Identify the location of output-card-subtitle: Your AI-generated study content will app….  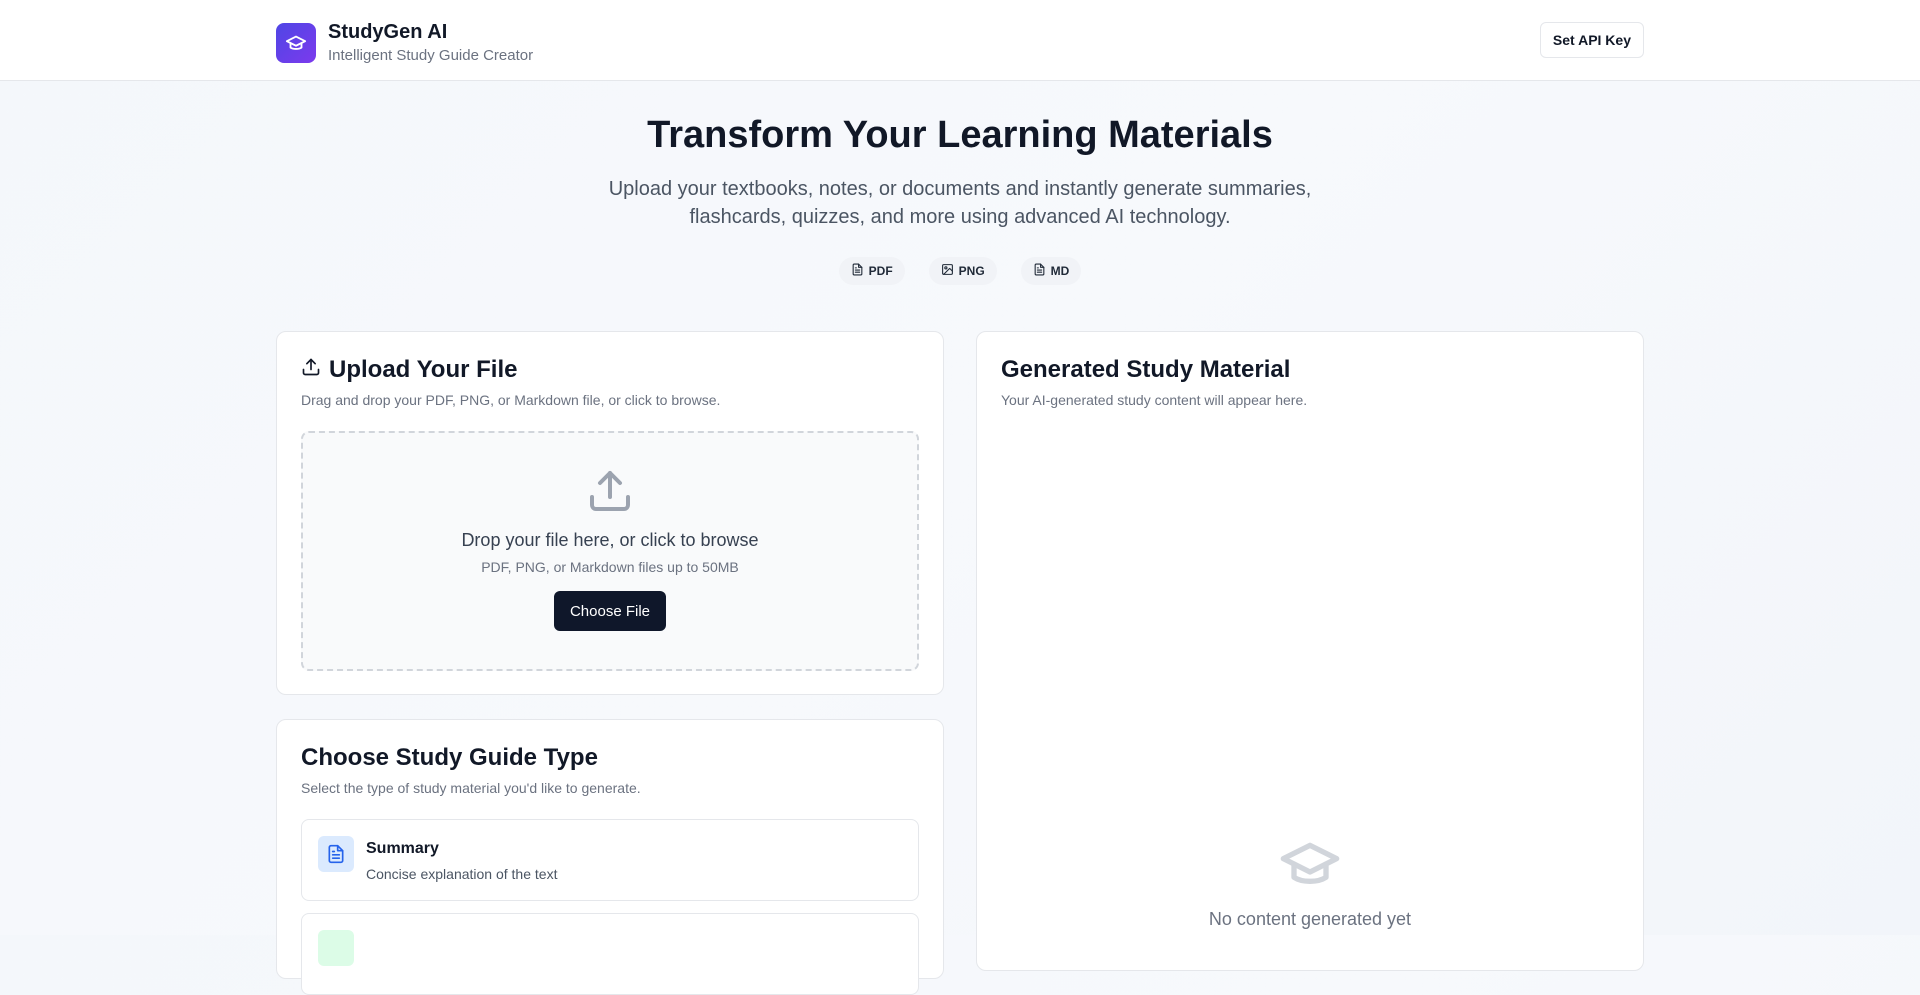
(1154, 400).